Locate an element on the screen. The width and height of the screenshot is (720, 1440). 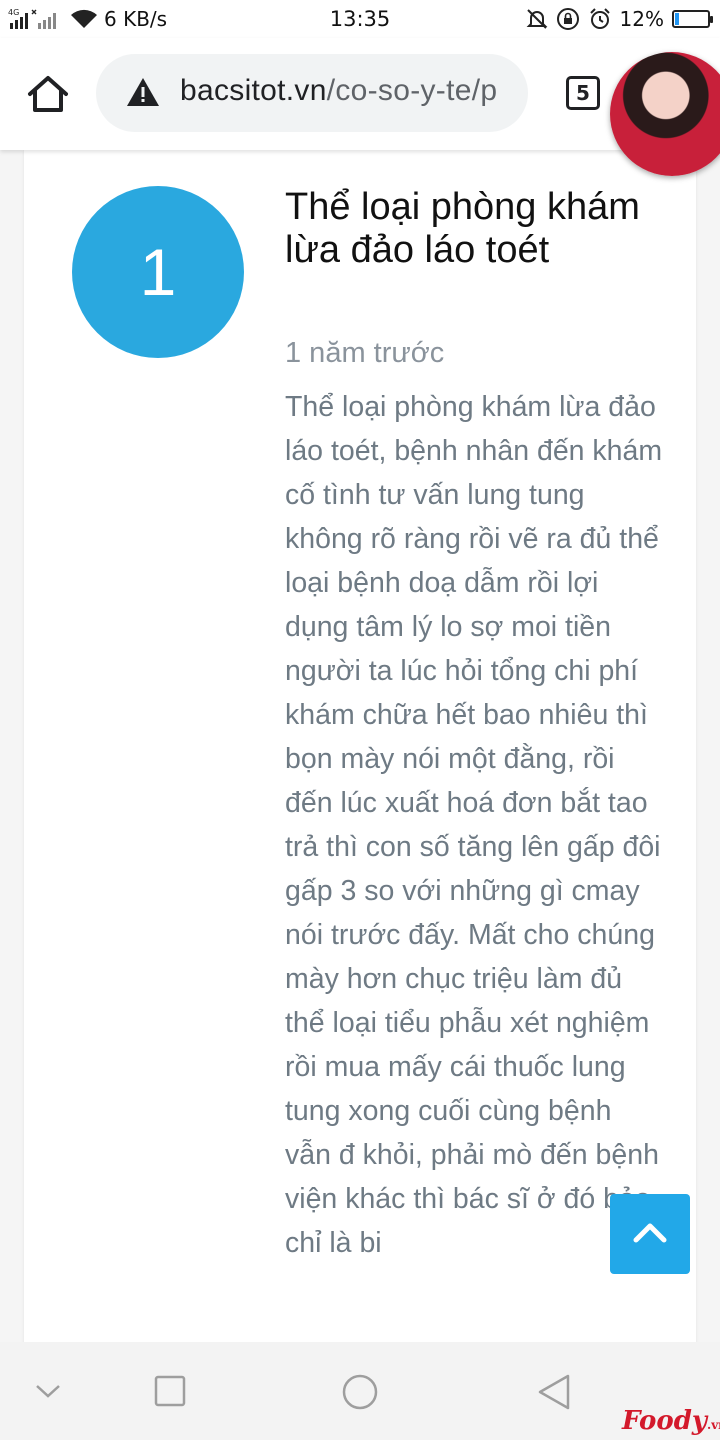
nav-home-button is located at coordinates (360, 1394).